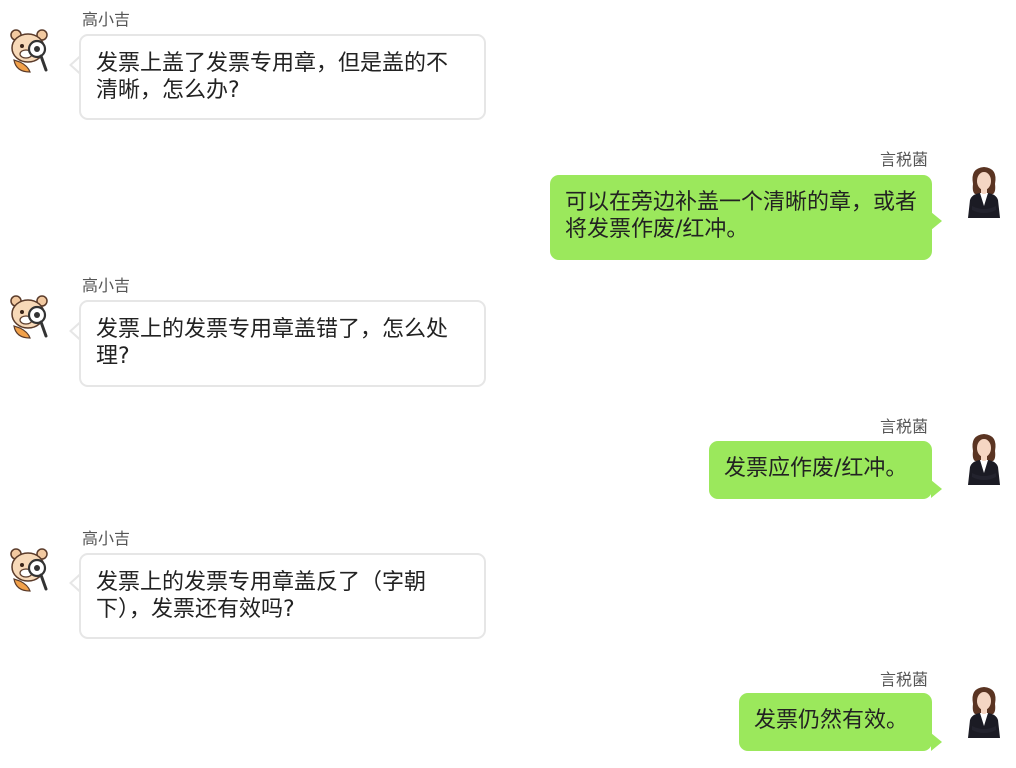  What do you see at coordinates (820, 470) in the screenshot?
I see `message-bubble: 发票应作废/红冲。` at bounding box center [820, 470].